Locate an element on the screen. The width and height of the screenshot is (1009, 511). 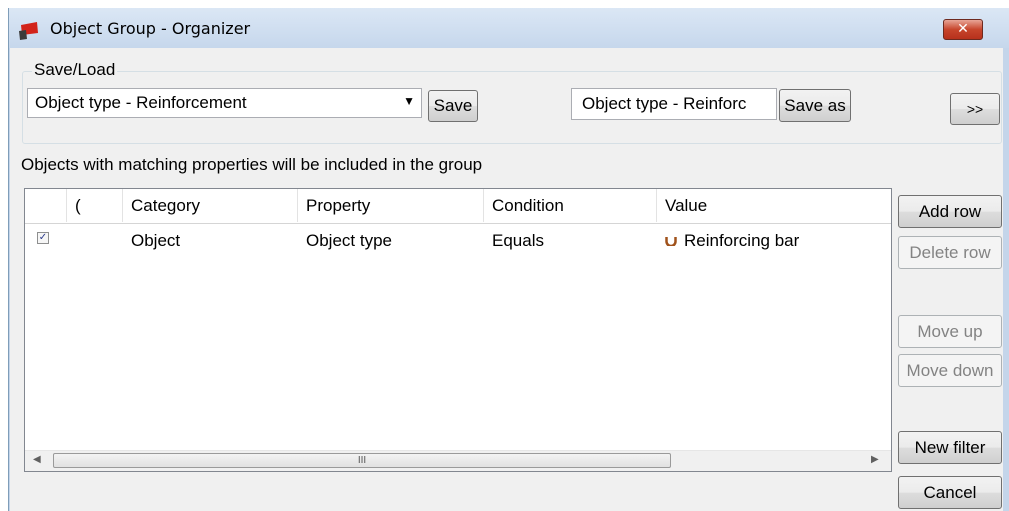
move-down-button: Move down is located at coordinates (950, 370).